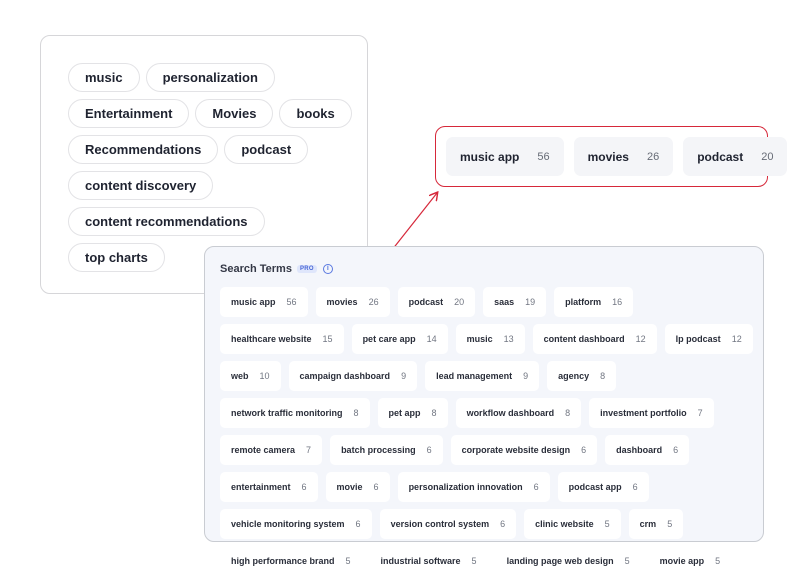 The width and height of the screenshot is (800, 569). What do you see at coordinates (141, 185) in the screenshot?
I see `tag-pill: content discovery` at bounding box center [141, 185].